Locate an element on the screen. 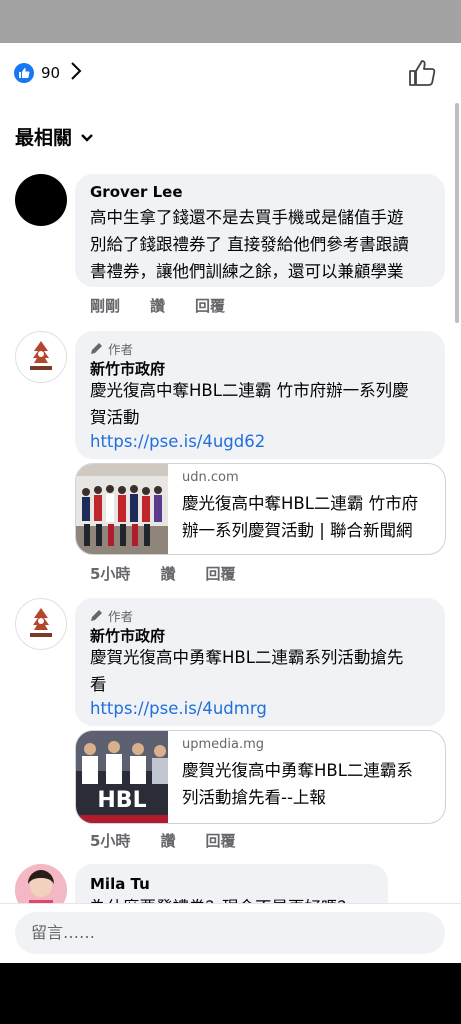 The width and height of the screenshot is (461, 1024). comment-text: 慶賀光復高中勇奪HBL二連霸系列活動搶先 看 is located at coordinates (247, 671).